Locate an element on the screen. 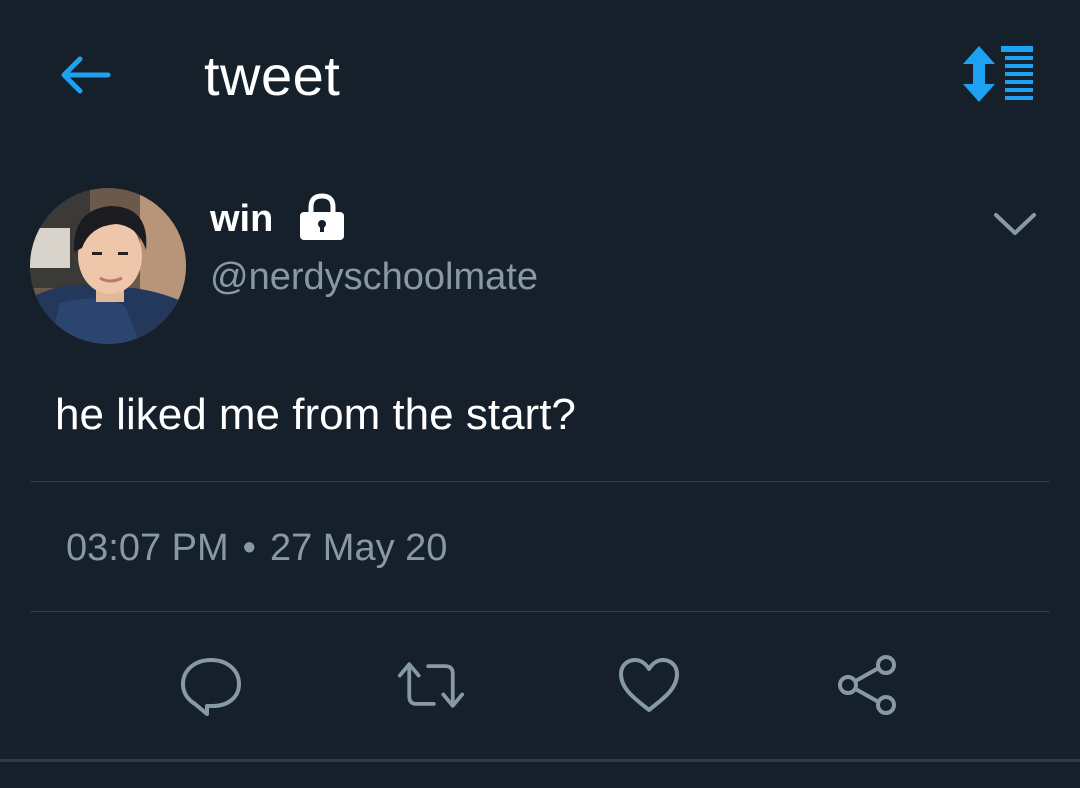  profile-photo is located at coordinates (108, 266).